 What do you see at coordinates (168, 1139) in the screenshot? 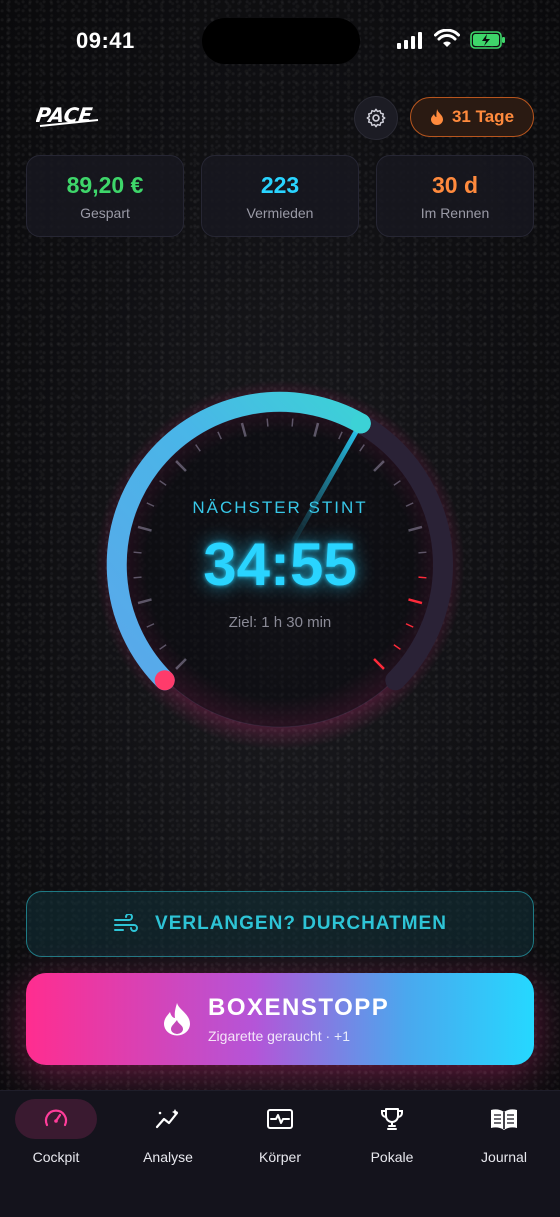
I see `tab-analyse: Analyse` at bounding box center [168, 1139].